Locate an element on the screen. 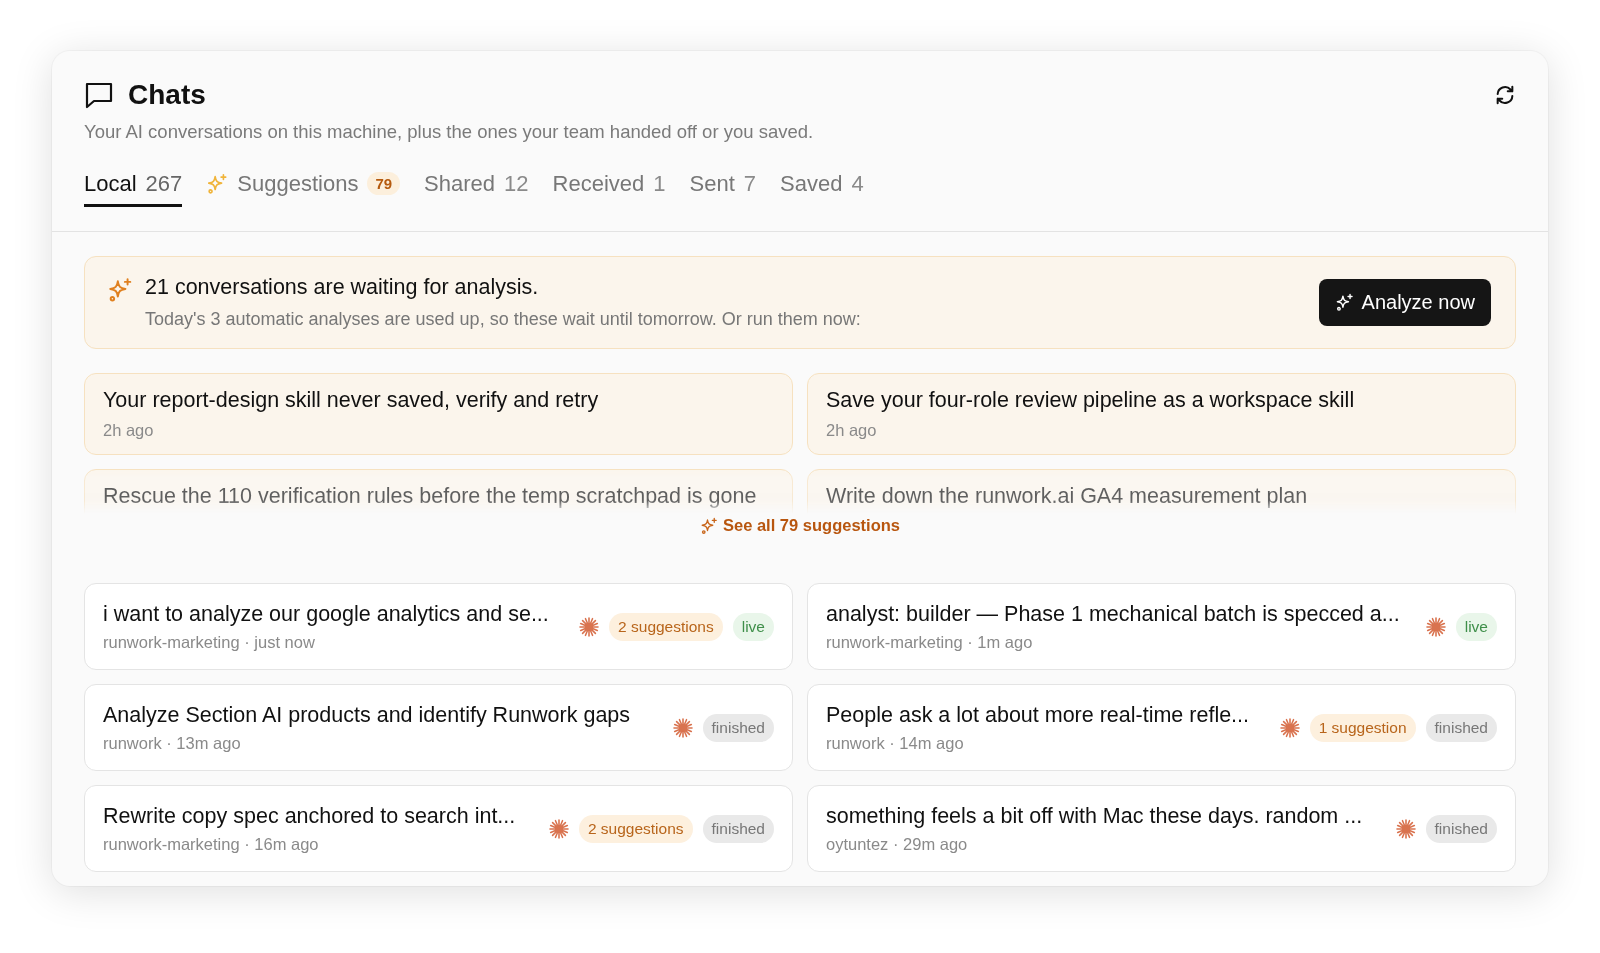 The width and height of the screenshot is (1600, 953). chat-meta: runwork-marketing · just now is located at coordinates (209, 642).